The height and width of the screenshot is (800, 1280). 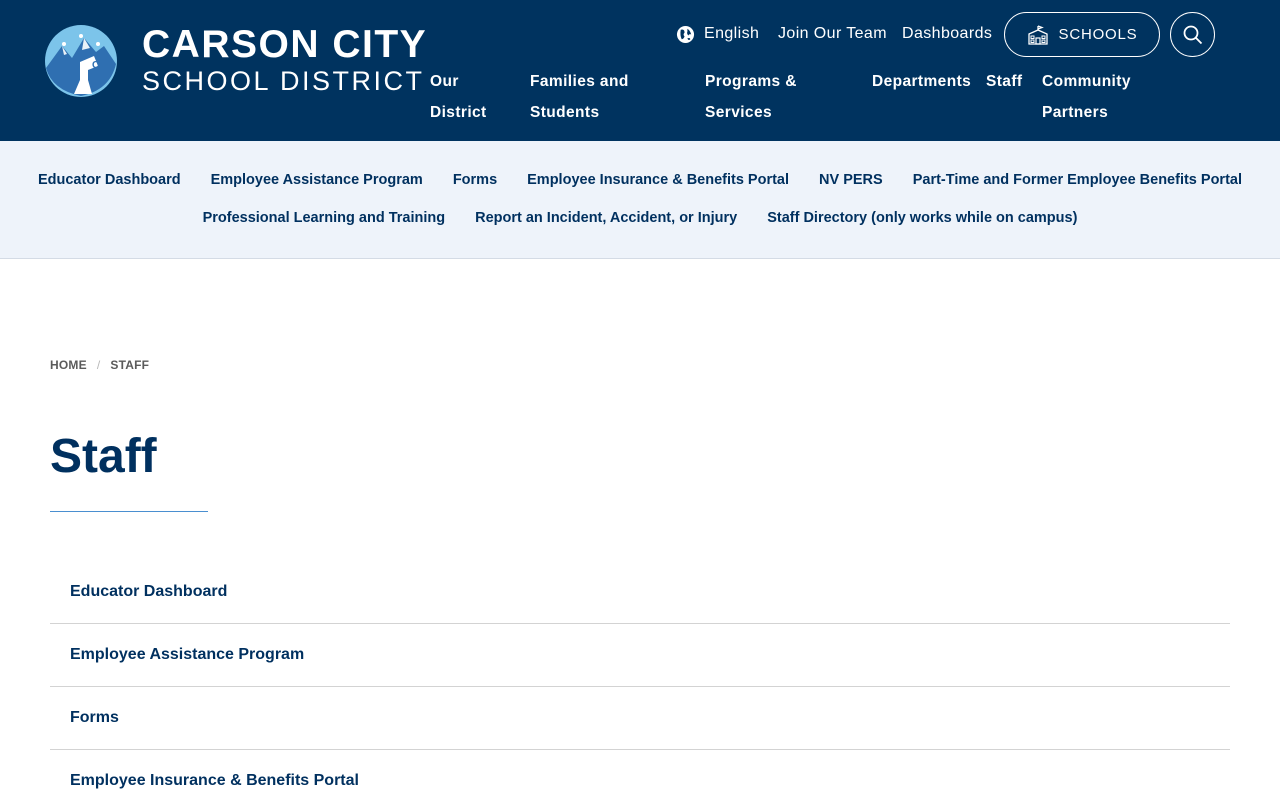 What do you see at coordinates (685, 34) in the screenshot?
I see `globe-icon` at bounding box center [685, 34].